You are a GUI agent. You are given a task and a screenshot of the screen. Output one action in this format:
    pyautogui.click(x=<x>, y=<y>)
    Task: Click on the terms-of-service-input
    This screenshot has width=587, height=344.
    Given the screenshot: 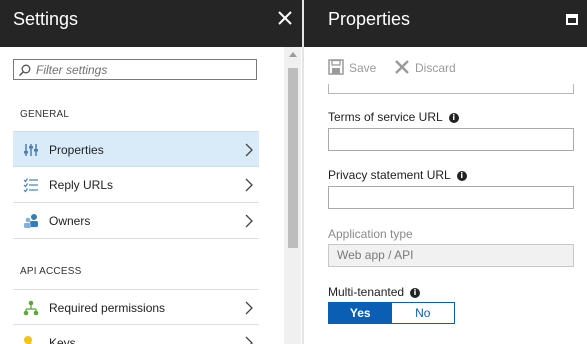 What is the action you would take?
    pyautogui.click(x=451, y=139)
    